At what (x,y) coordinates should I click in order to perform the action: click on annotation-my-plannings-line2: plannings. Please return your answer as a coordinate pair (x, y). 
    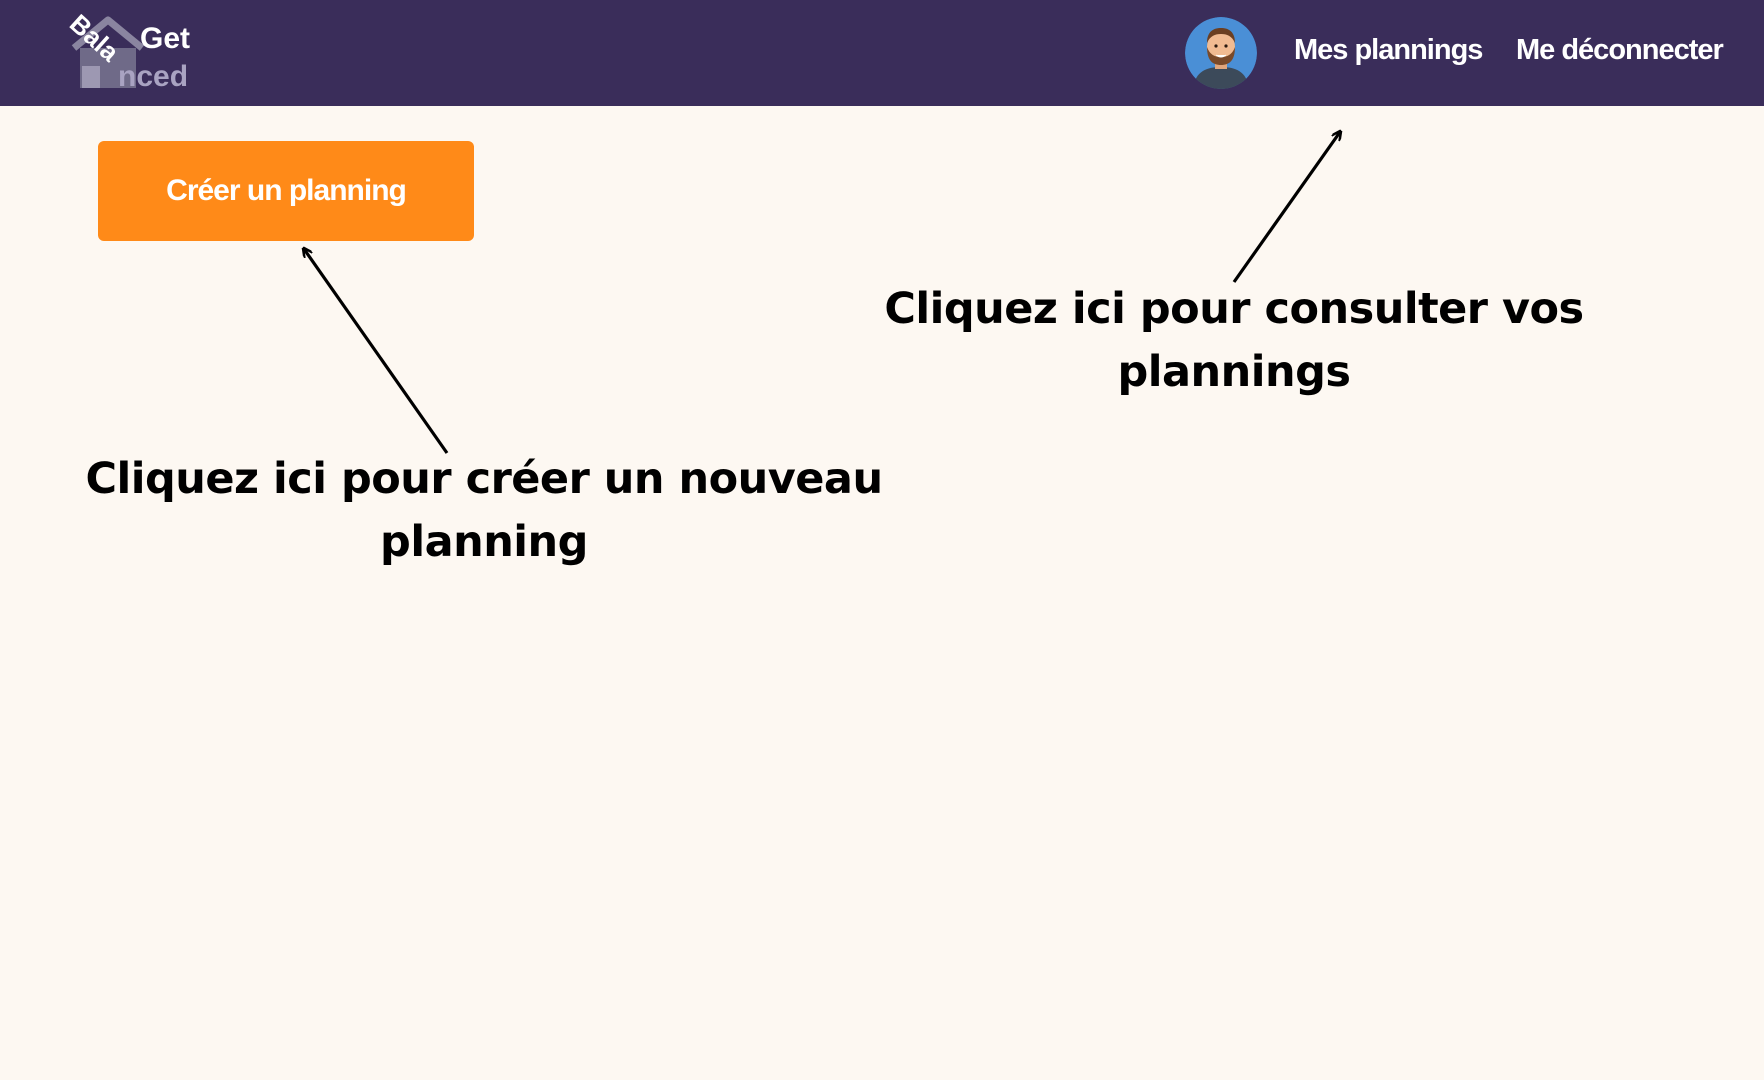
    Looking at the image, I should click on (1234, 372).